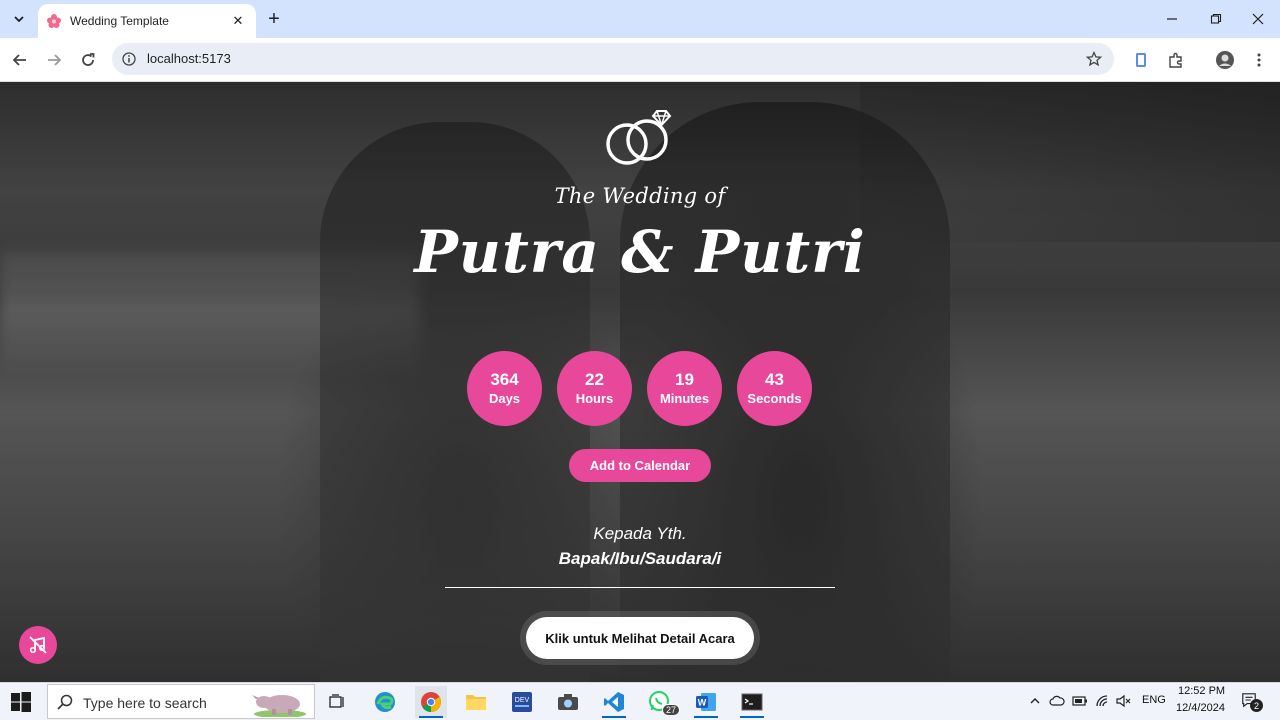 The width and height of the screenshot is (1280, 720). I want to click on minimize-button, so click(1172, 19).